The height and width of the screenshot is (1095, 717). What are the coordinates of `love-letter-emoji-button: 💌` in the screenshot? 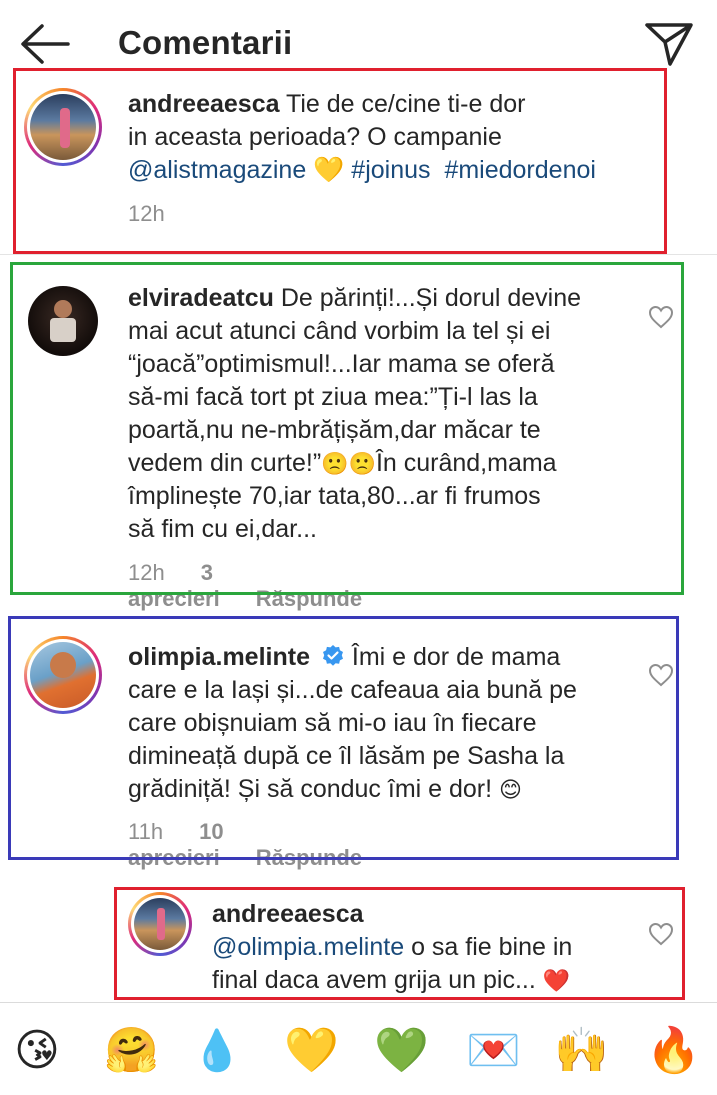 It's located at (494, 1051).